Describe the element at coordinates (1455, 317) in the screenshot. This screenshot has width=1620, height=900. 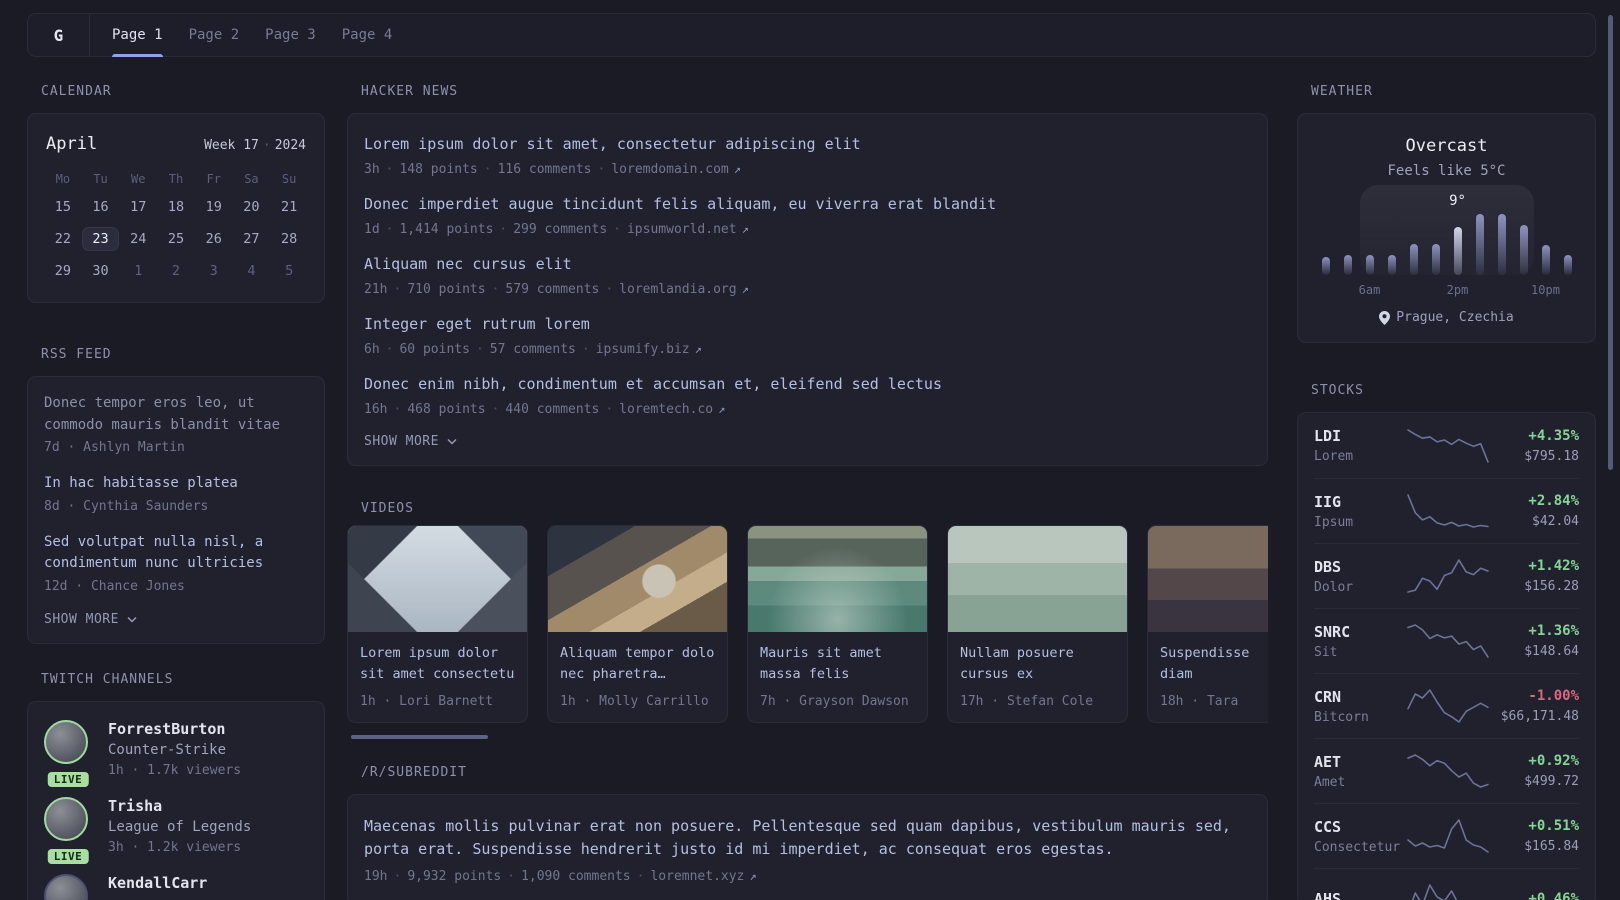
I see `weather-location: Prague, Czechia` at that location.